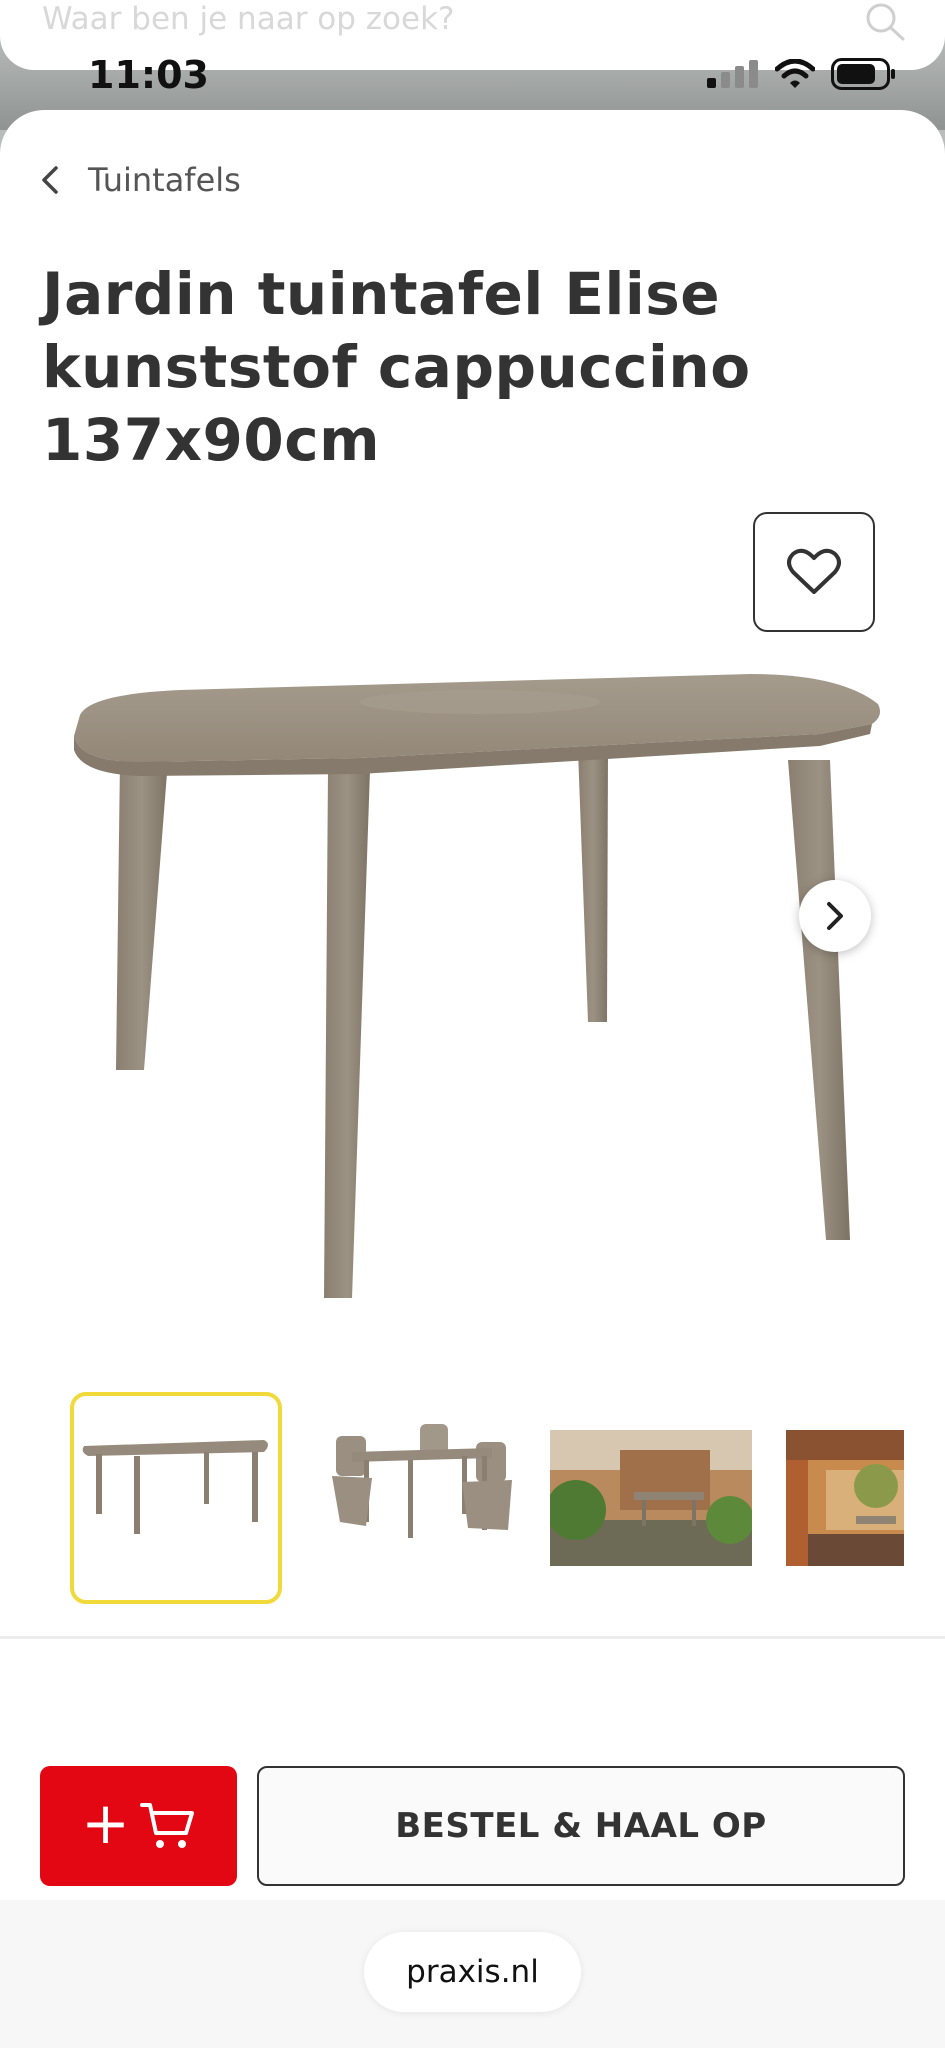 This screenshot has height=2048, width=945. I want to click on breadcrumb: Tuintafels, so click(140, 180).